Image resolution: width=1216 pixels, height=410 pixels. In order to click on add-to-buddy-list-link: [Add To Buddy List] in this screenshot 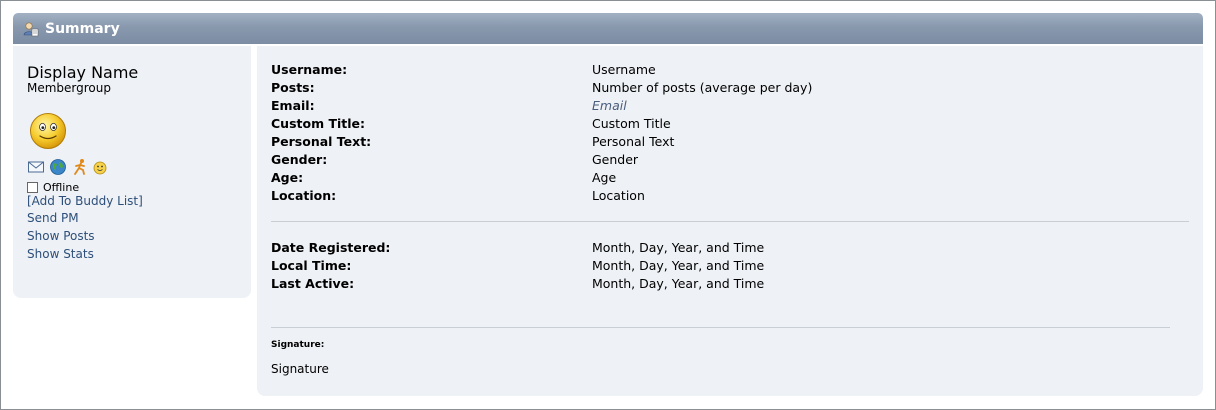, I will do `click(85, 201)`.